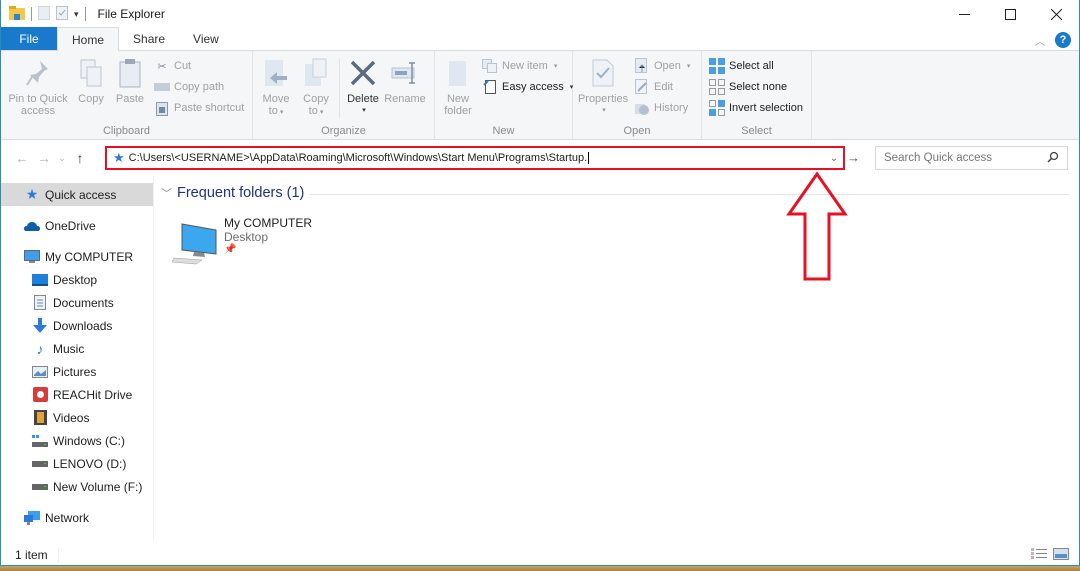 The image size is (1080, 571). Describe the element at coordinates (80, 158) in the screenshot. I see `up-button: ↑` at that location.